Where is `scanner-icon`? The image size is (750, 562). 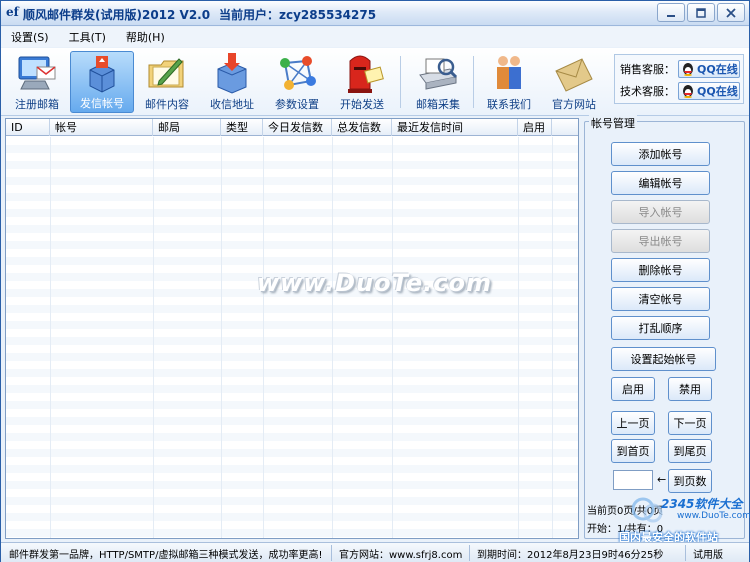
scanner-icon is located at coordinates (438, 74).